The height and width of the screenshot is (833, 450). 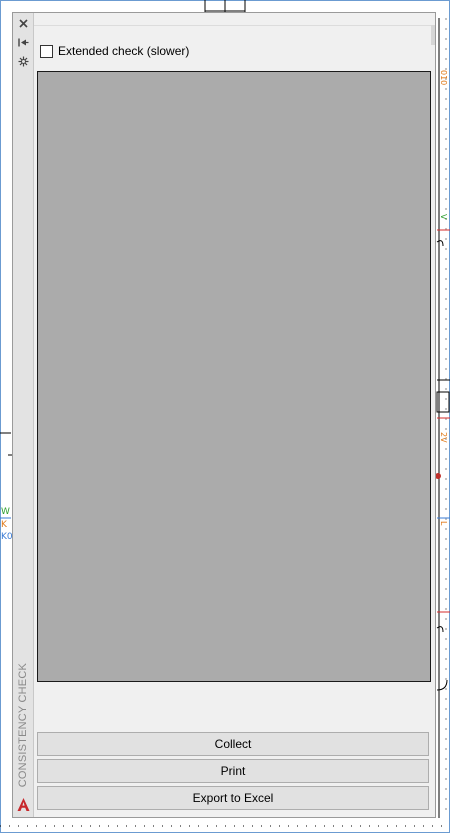 What do you see at coordinates (443, 437) in the screenshot?
I see `drawing-label-2v: 2V` at bounding box center [443, 437].